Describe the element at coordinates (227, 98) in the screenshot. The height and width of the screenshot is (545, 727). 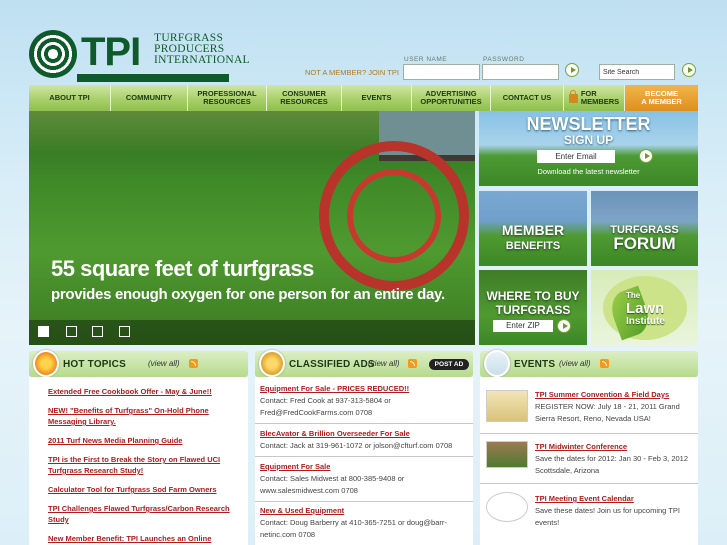
I see `nav-professional-resources: PROFESSIONAL RESOURCES` at that location.